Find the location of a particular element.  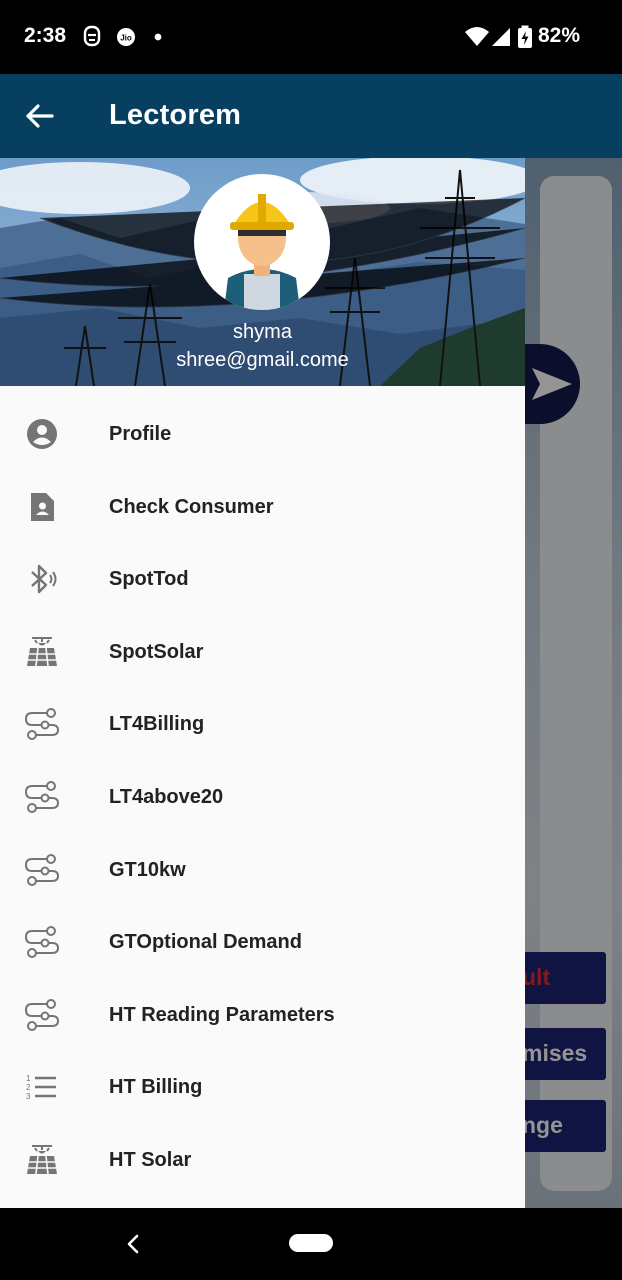

svg-text: Jio is located at coordinates (126, 38).